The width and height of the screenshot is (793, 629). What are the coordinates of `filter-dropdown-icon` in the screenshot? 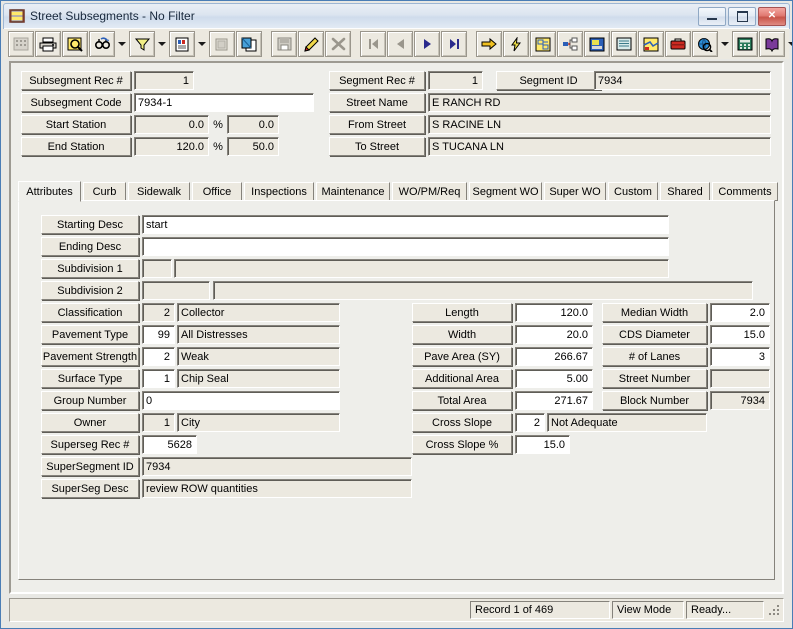 It's located at (162, 44).